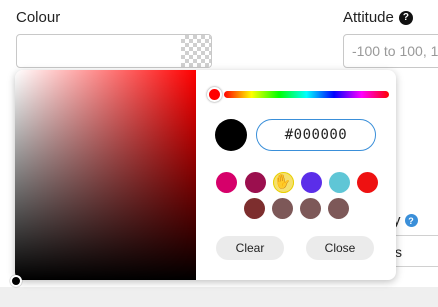 Image resolution: width=438 pixels, height=307 pixels. Describe the element at coordinates (196, 51) in the screenshot. I see `transparent-swatch-preview` at that location.